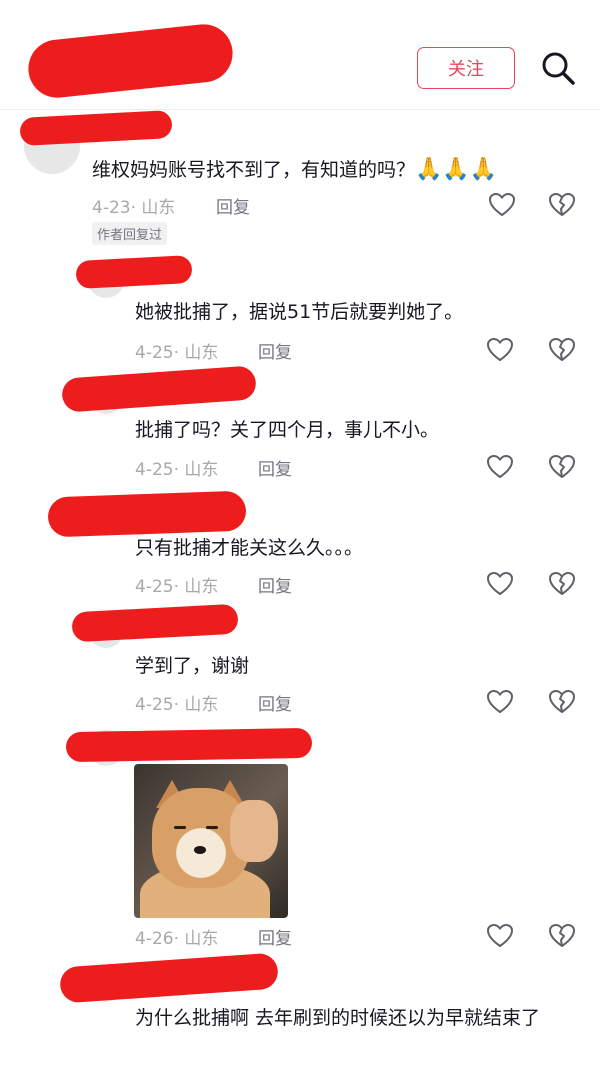 This screenshot has height=1082, width=600. What do you see at coordinates (466, 68) in the screenshot?
I see `follow-button: 关注` at bounding box center [466, 68].